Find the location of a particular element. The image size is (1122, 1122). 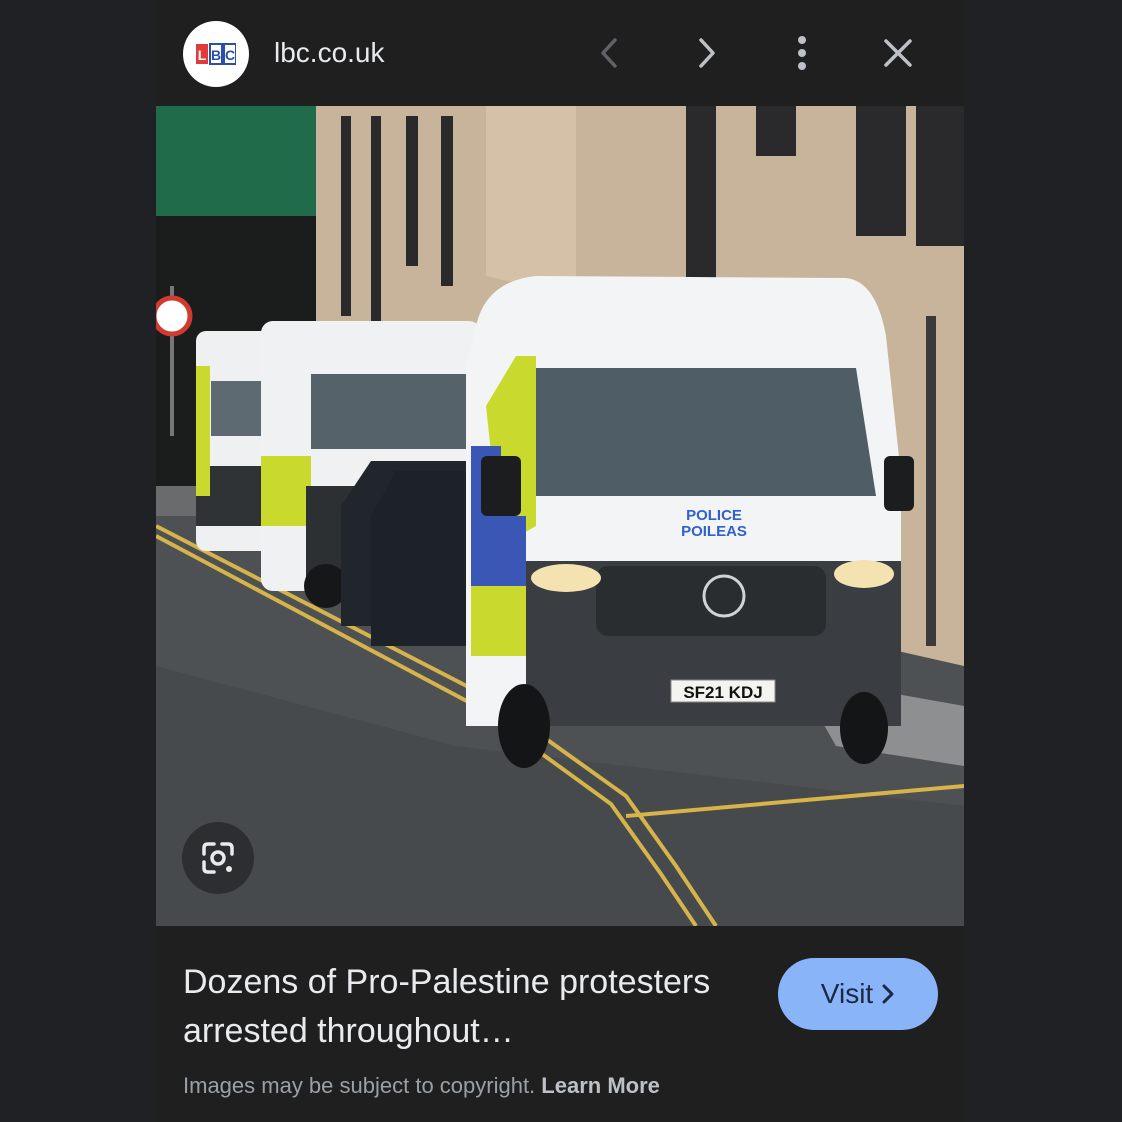

lbc-logo: L B C is located at coordinates (216, 54).